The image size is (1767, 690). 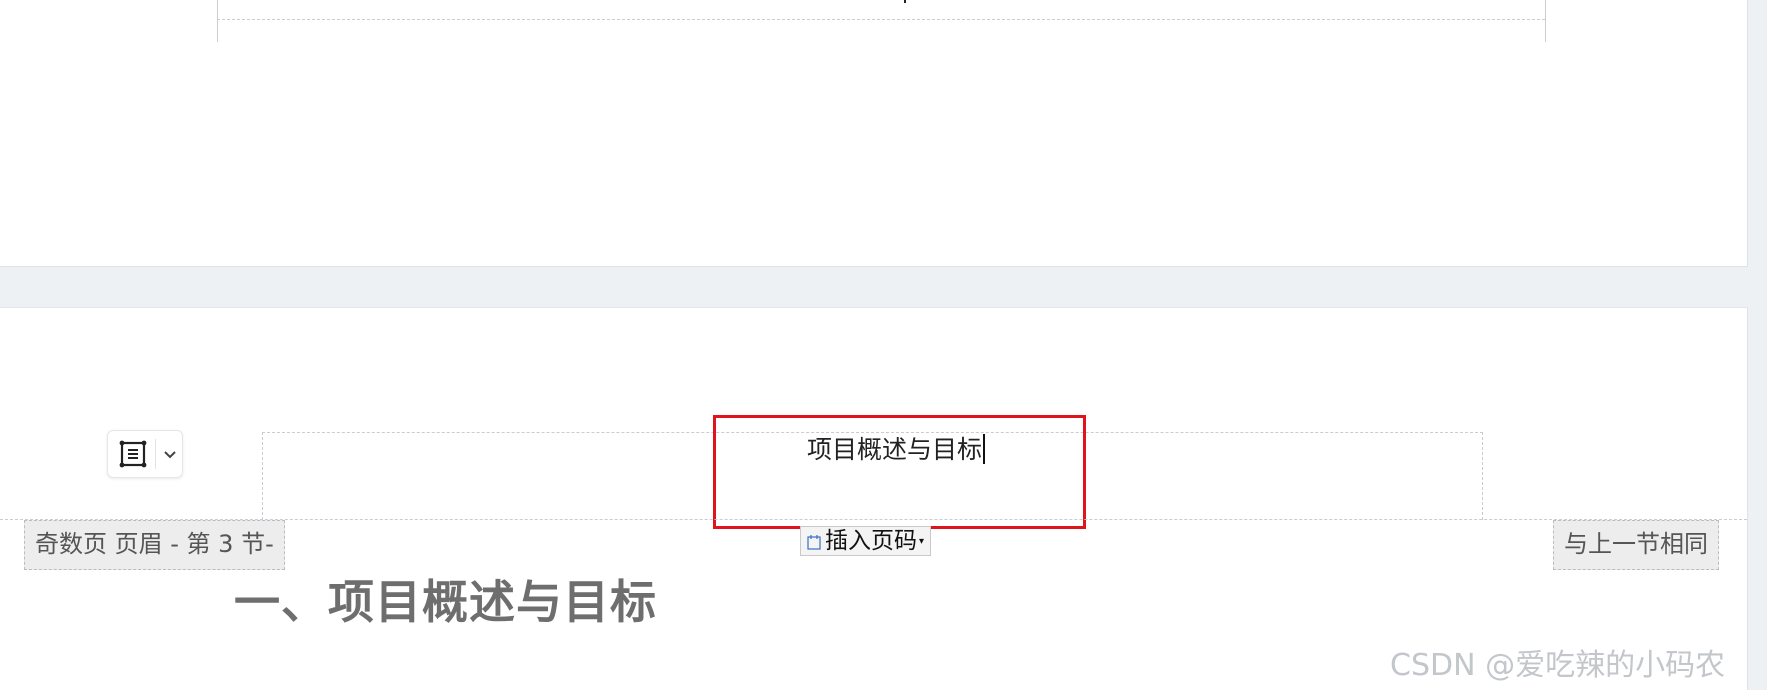 I want to click on dropdown-arrow-icon: ▾, so click(x=922, y=541).